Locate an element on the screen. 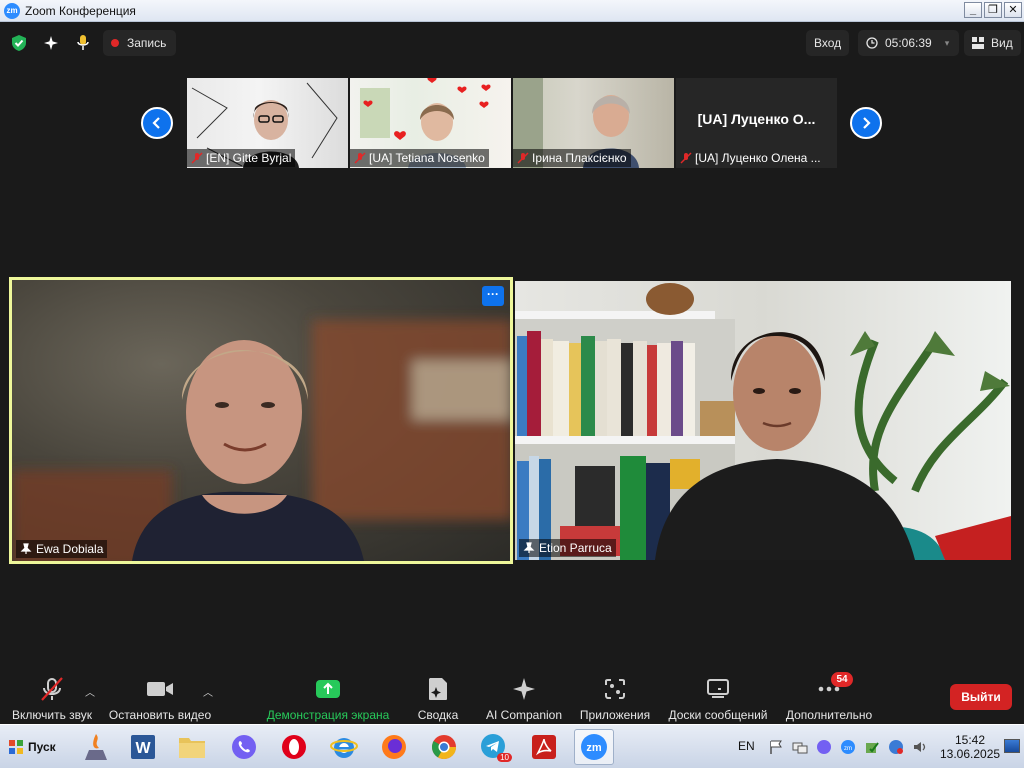  start-button: Пуск is located at coordinates (32, 747).